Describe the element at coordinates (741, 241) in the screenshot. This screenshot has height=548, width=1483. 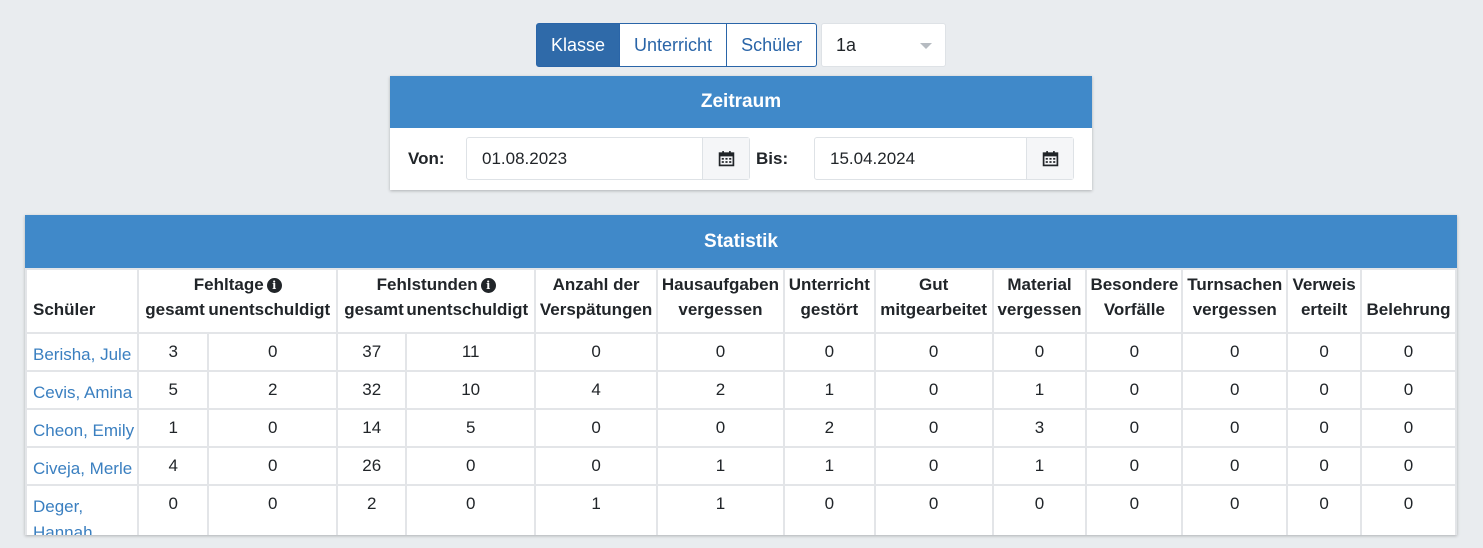
I see `statistik-title: Statistik` at that location.